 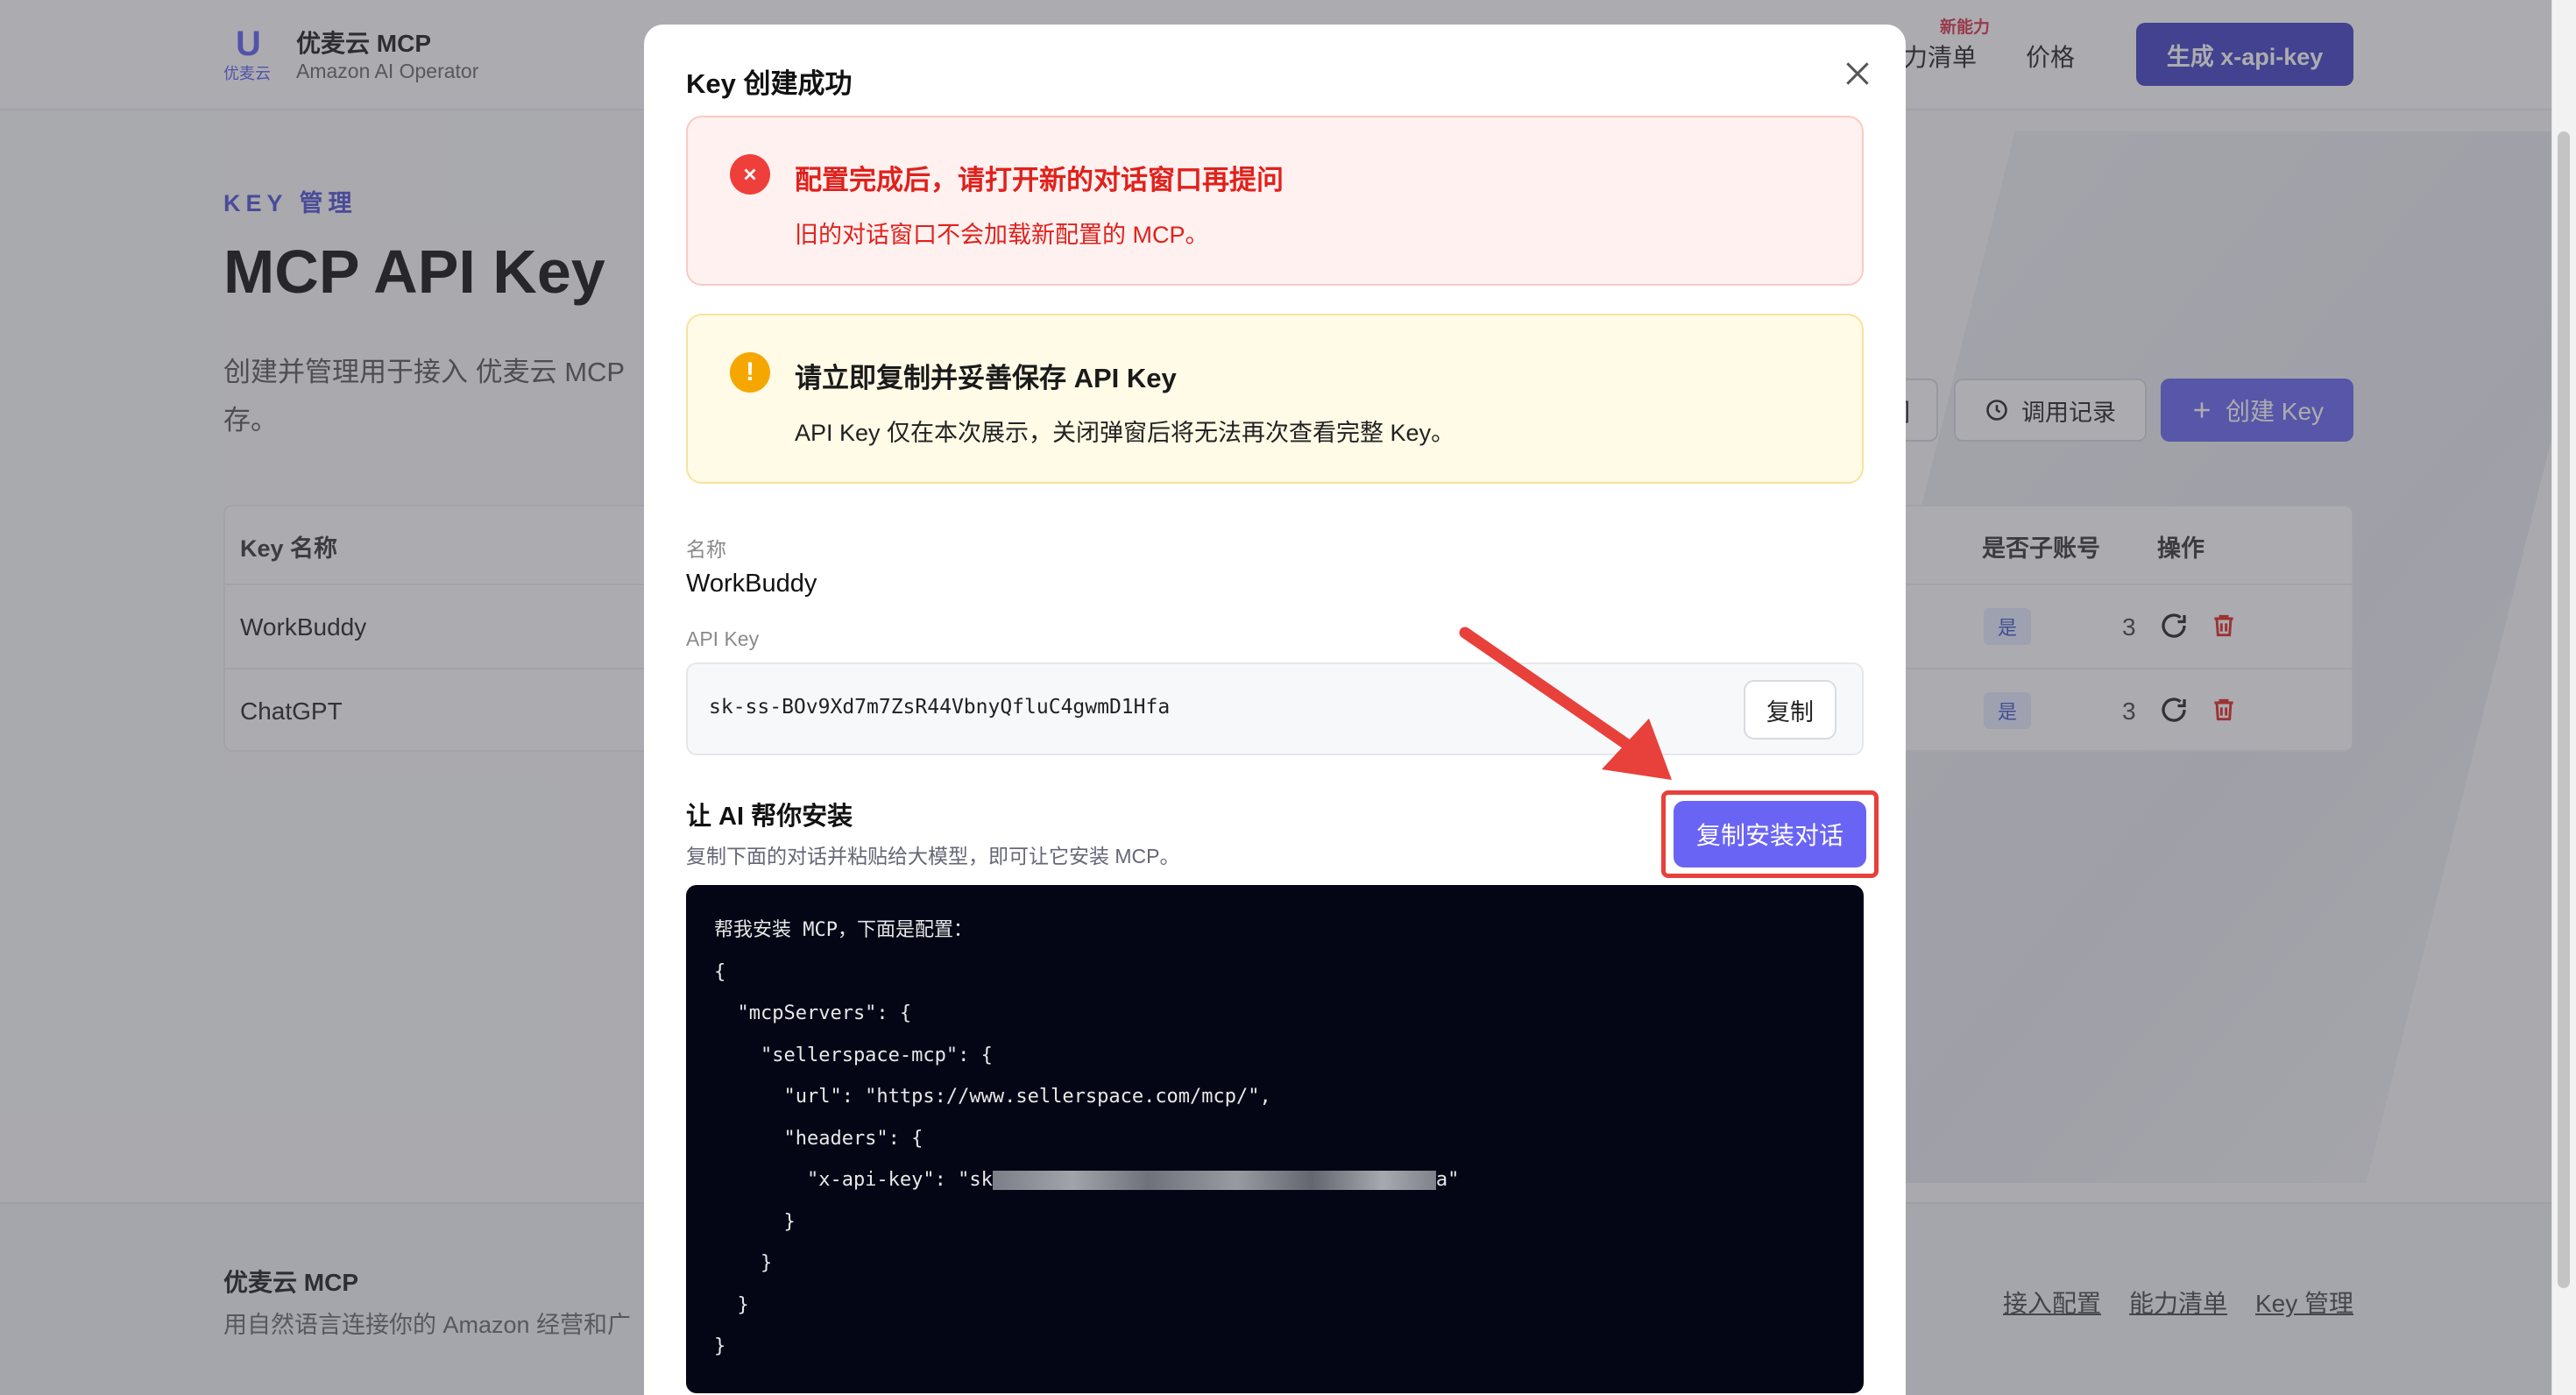 What do you see at coordinates (933, 856) in the screenshot?
I see `ai-install-description: 复制下面的对话并粘贴给大模型，即可让它安装 MCP。` at bounding box center [933, 856].